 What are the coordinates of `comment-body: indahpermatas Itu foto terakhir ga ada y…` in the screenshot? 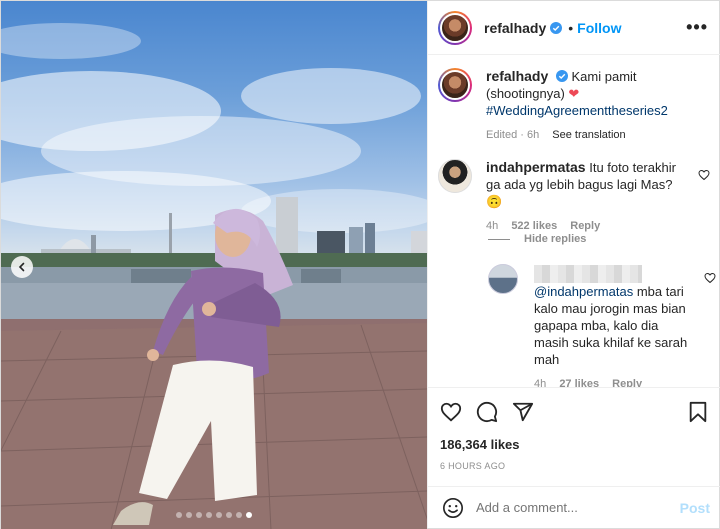 It's located at (589, 197).